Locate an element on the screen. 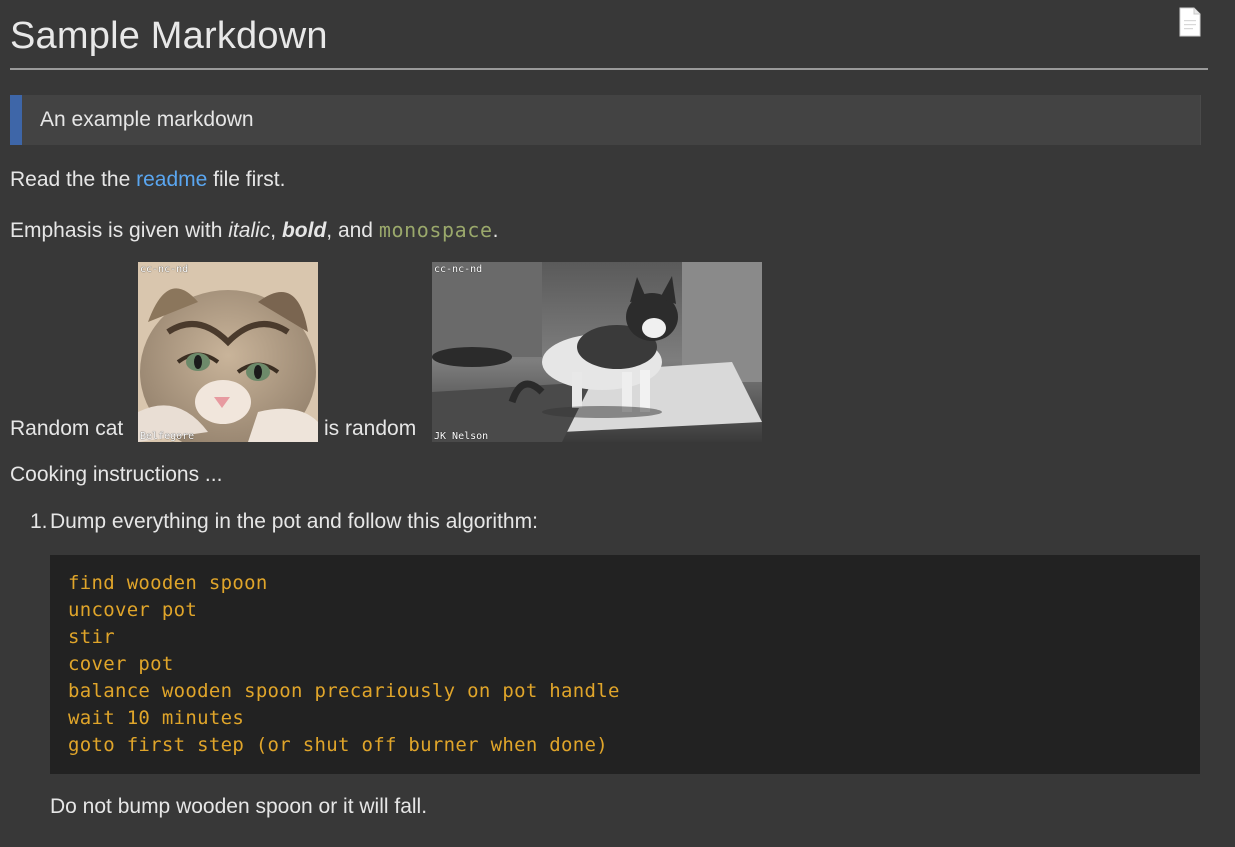  emphasis-end: . is located at coordinates (495, 230).